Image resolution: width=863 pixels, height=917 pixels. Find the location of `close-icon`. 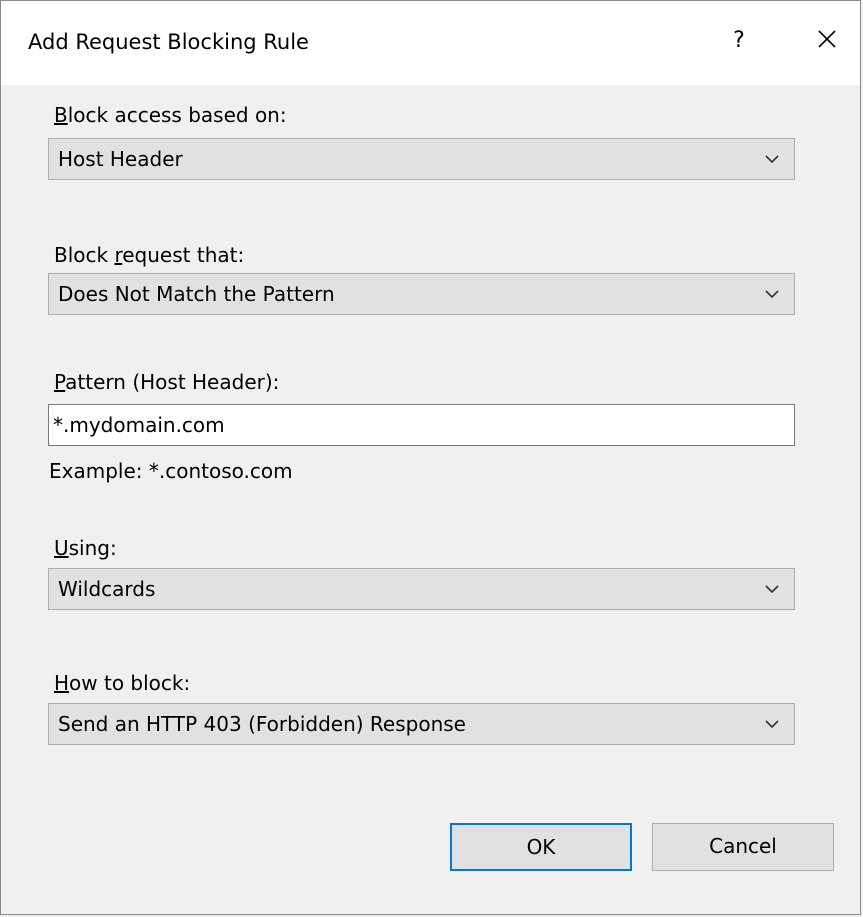

close-icon is located at coordinates (827, 39).